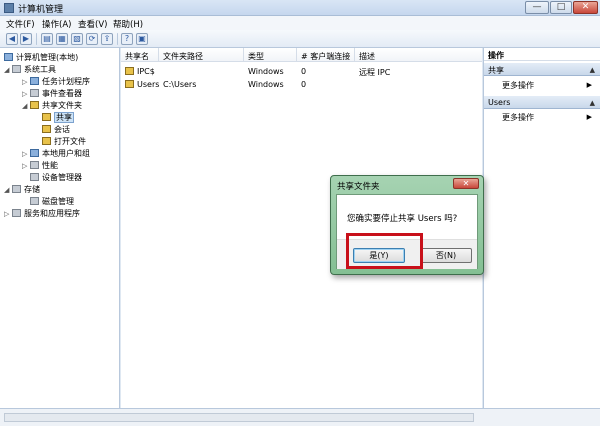 This screenshot has width=600, height=426. I want to click on event-icon, so click(34, 93).